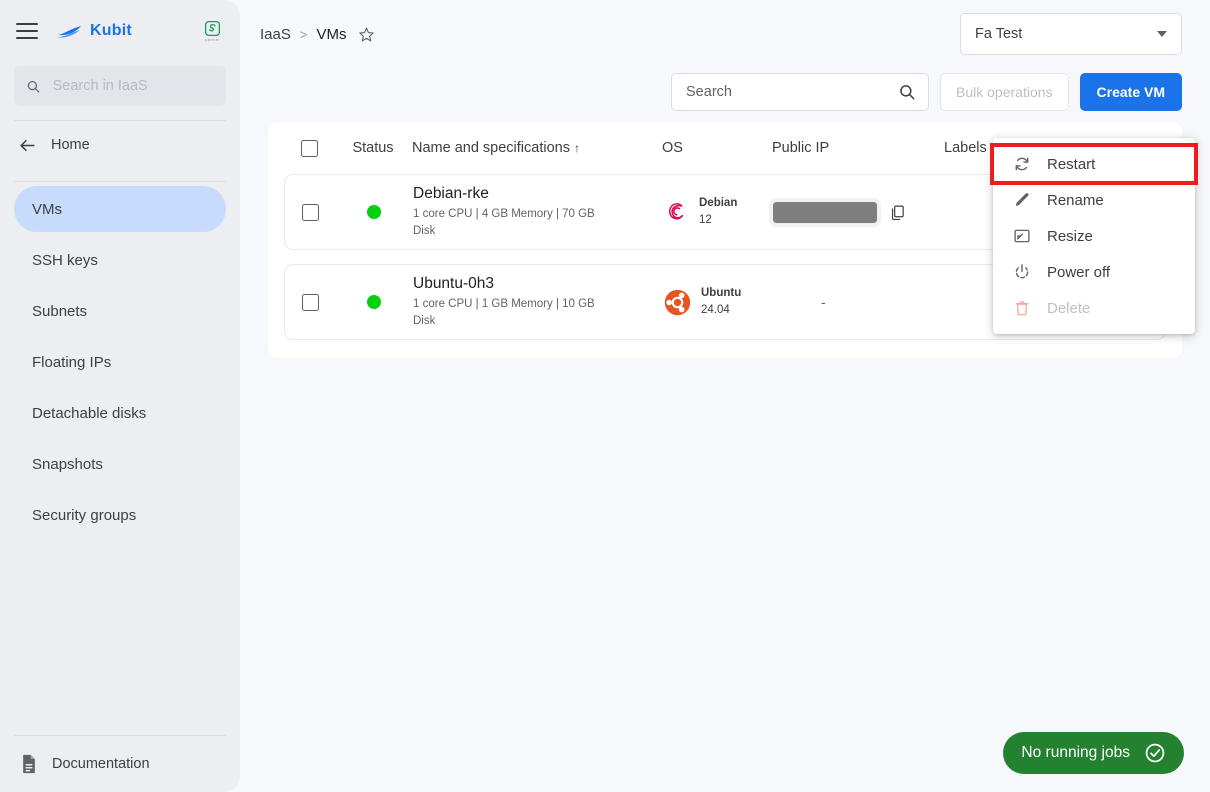 The width and height of the screenshot is (1210, 792). What do you see at coordinates (718, 211) in the screenshot?
I see `row-os-cell: Debian 12` at bounding box center [718, 211].